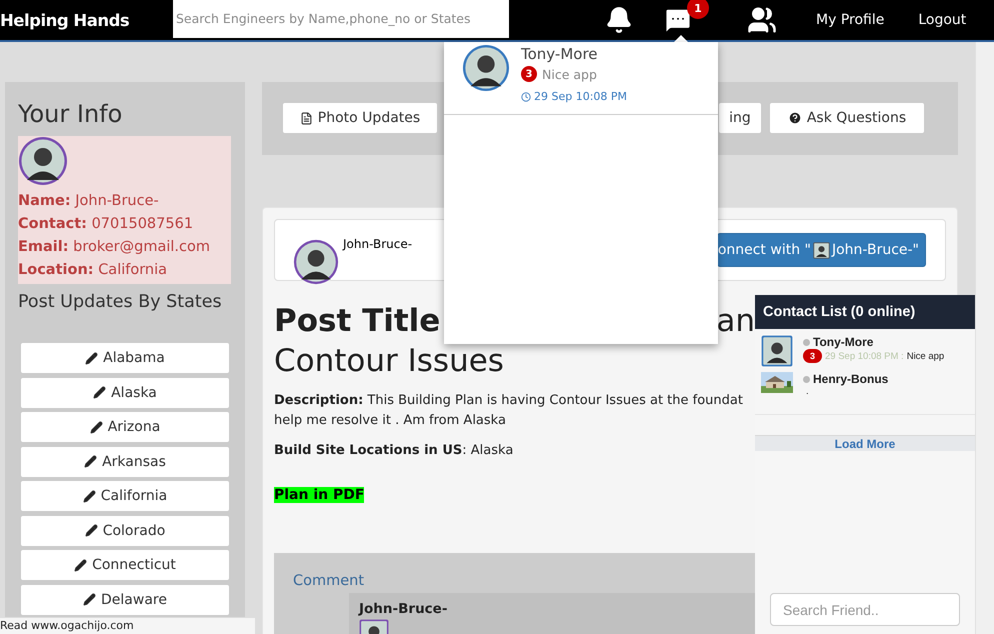  What do you see at coordinates (843, 342) in the screenshot?
I see `contact-name: Tony-More` at bounding box center [843, 342].